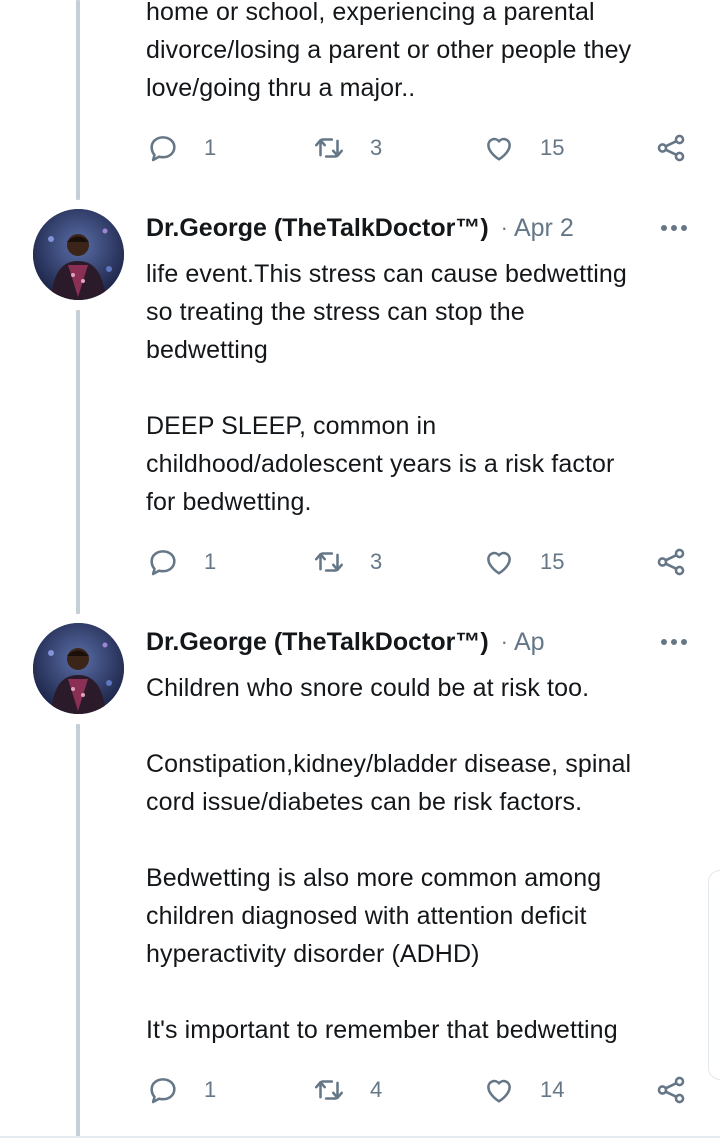  What do you see at coordinates (554, 642) in the screenshot?
I see `tweet-date: Ap` at bounding box center [554, 642].